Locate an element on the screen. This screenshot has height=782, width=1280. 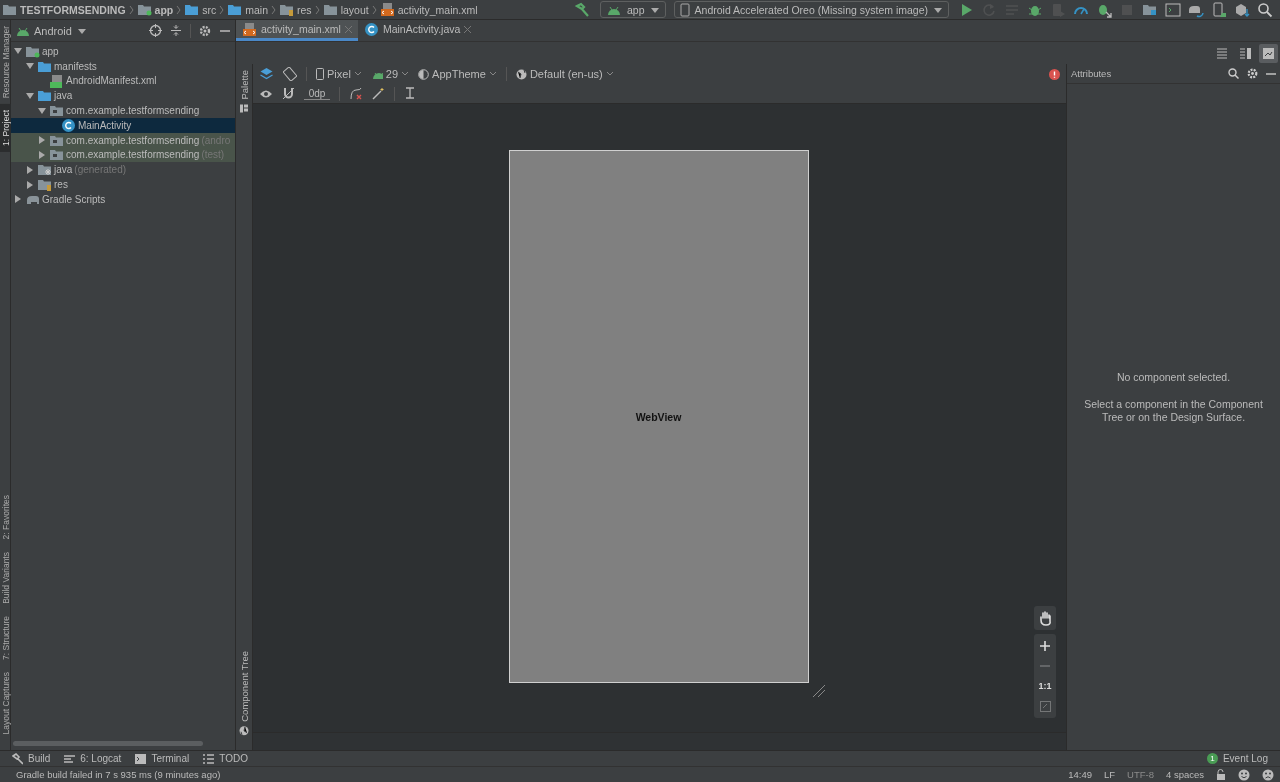
design-view-icon is located at coordinates (1268, 53).